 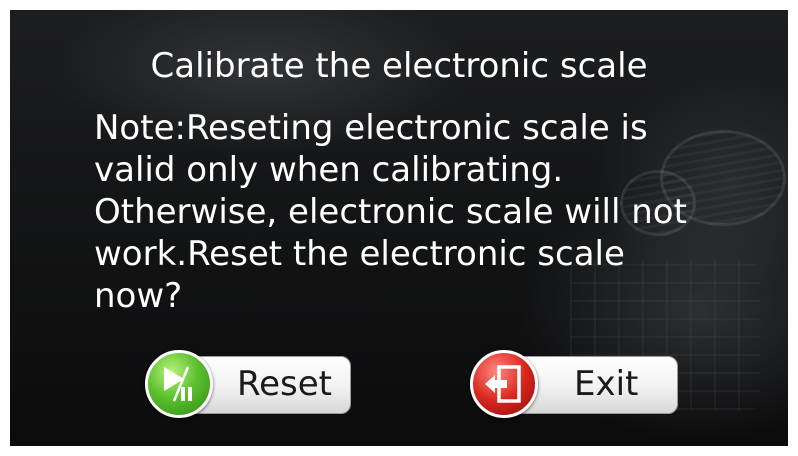 What do you see at coordinates (329, 170) in the screenshot?
I see `message-line: valid only when calibrating.` at bounding box center [329, 170].